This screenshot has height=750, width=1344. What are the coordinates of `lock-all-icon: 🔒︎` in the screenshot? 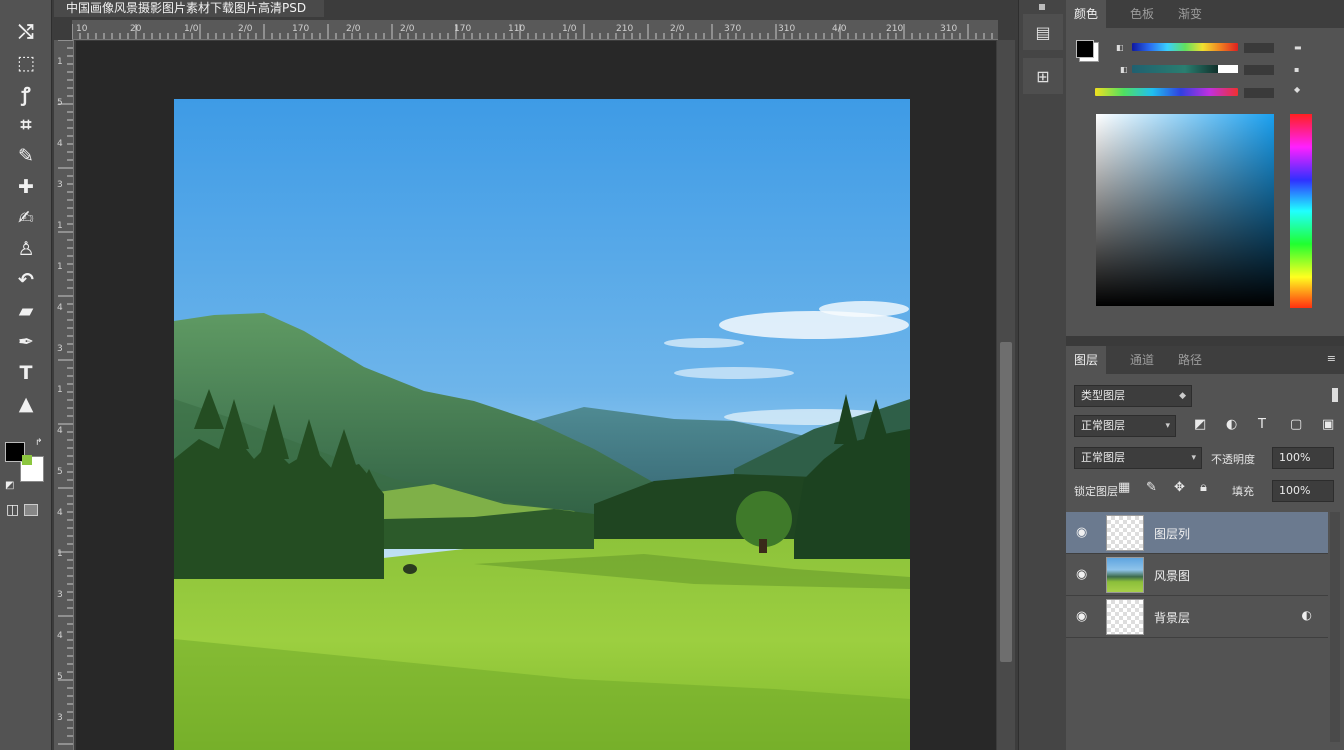 It's located at (1203, 487).